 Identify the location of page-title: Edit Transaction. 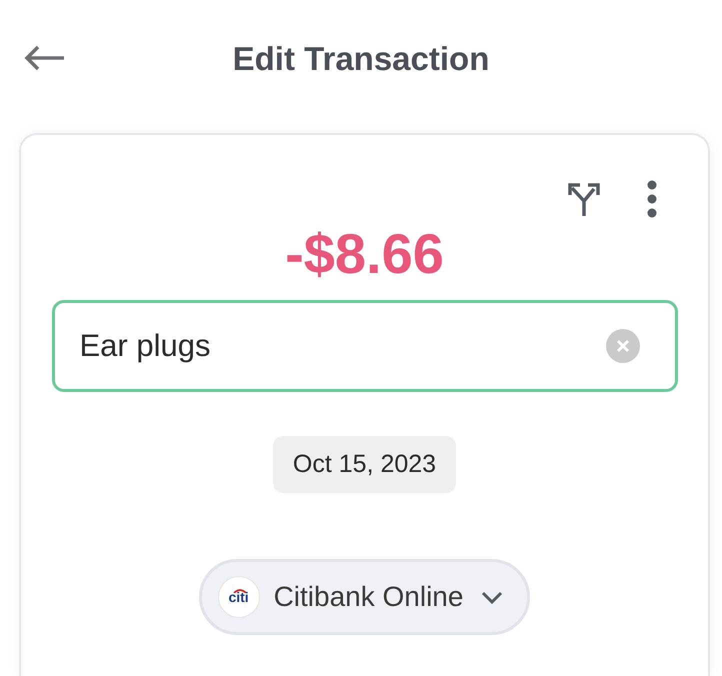
(361, 59).